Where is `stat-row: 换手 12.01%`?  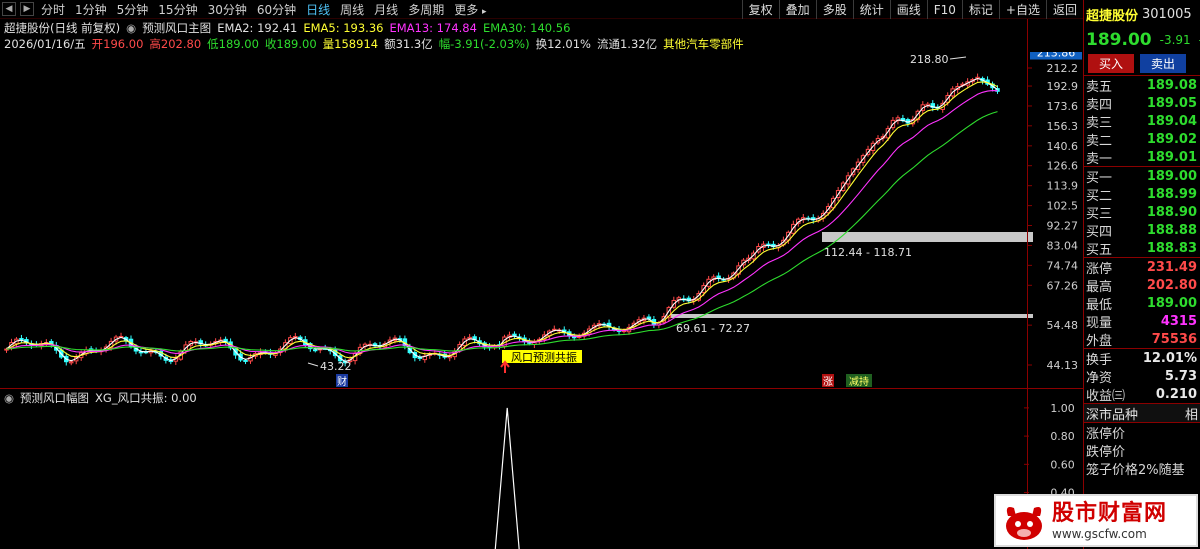
stat-row: 换手 12.01% is located at coordinates (1142, 358).